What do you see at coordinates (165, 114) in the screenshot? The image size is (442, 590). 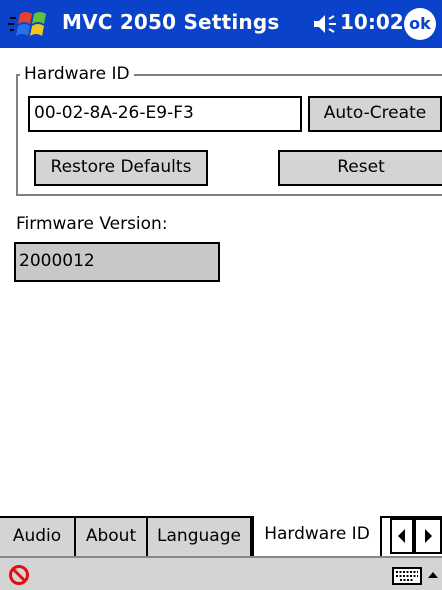 I see `hardware-id-input: 00-02-8A-26-E9-F3` at bounding box center [165, 114].